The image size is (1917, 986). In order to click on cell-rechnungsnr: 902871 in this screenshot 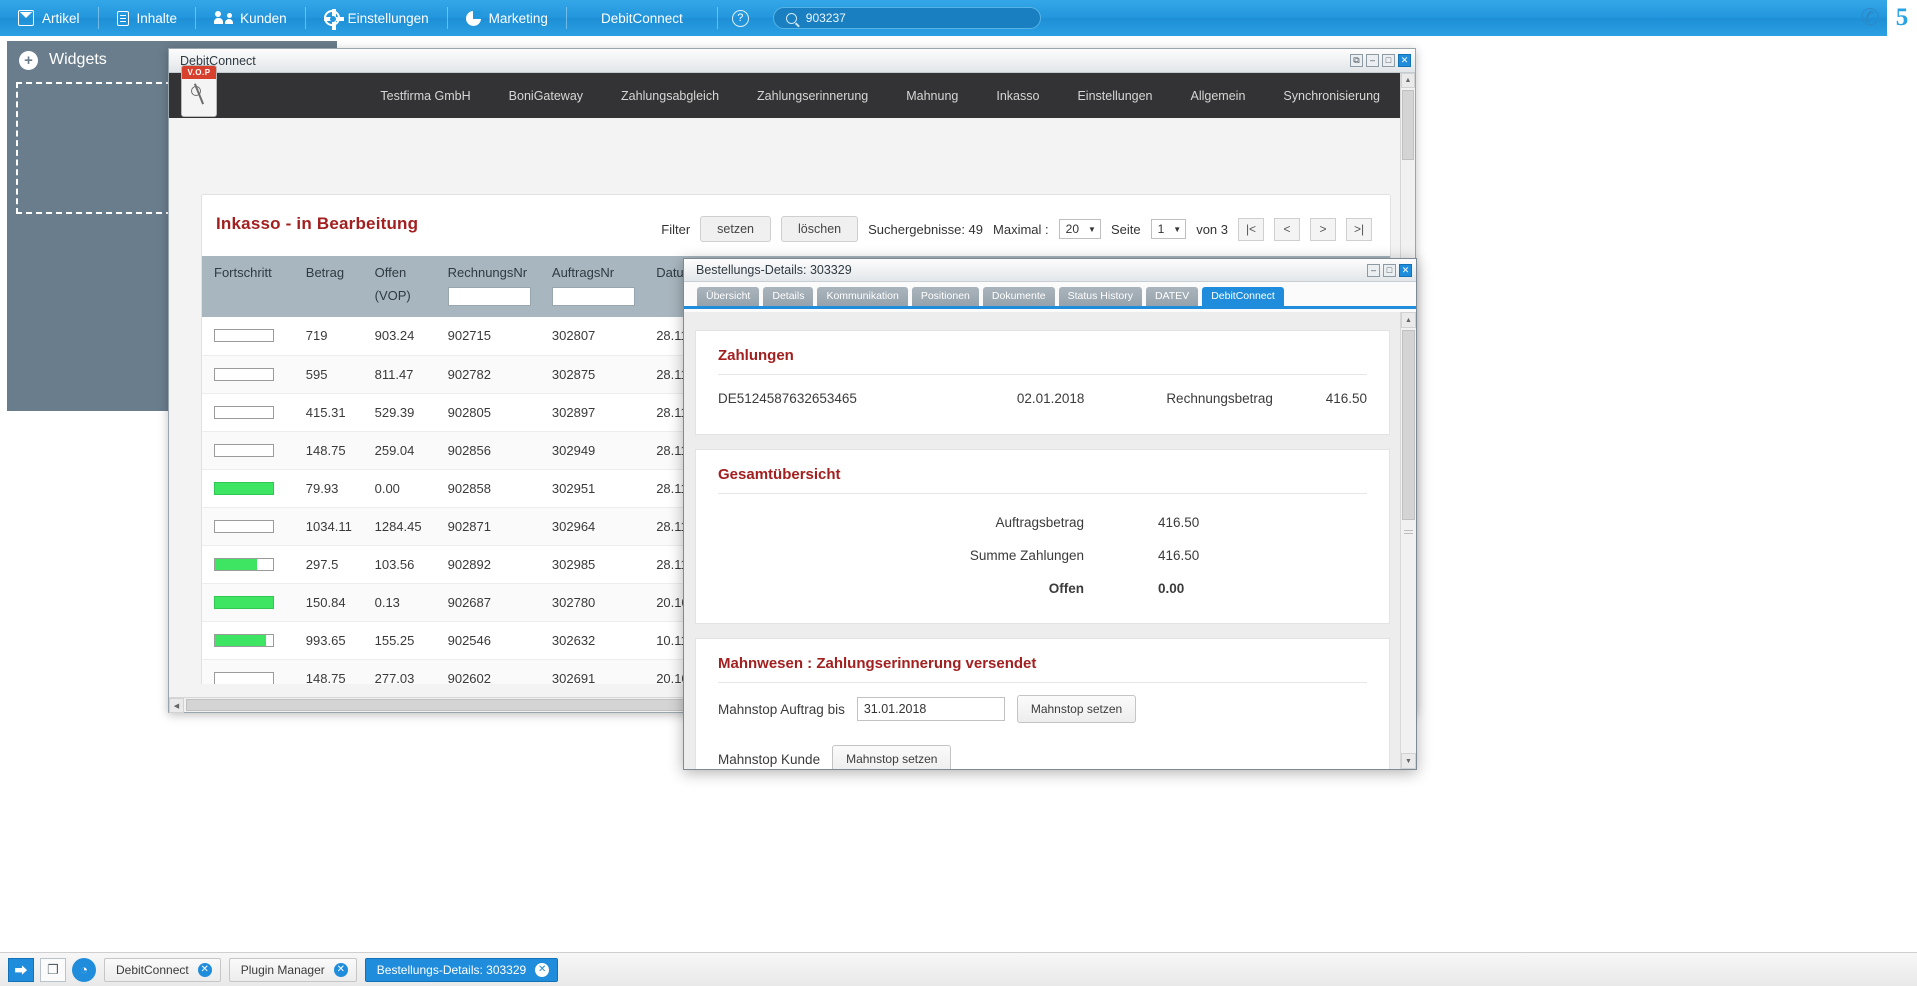, I will do `click(487, 526)`.